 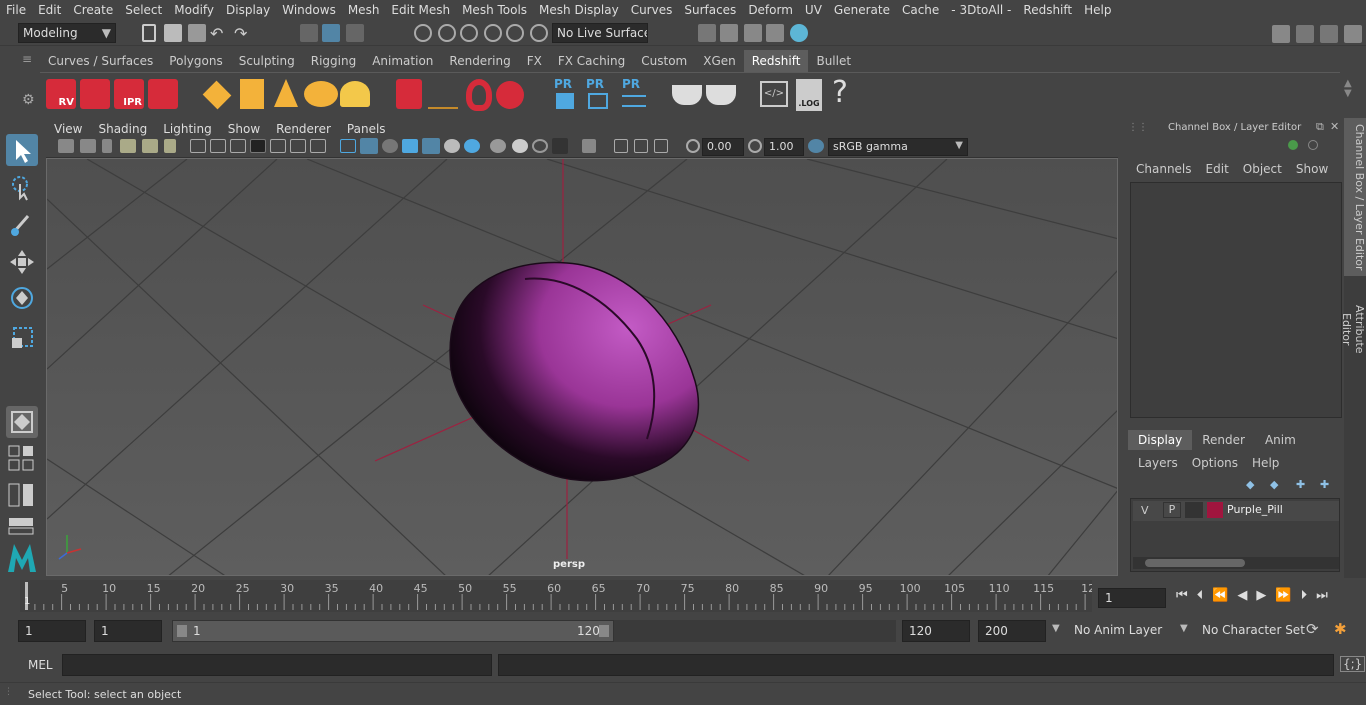 I want to click on wireframe-icon, so click(x=348, y=146).